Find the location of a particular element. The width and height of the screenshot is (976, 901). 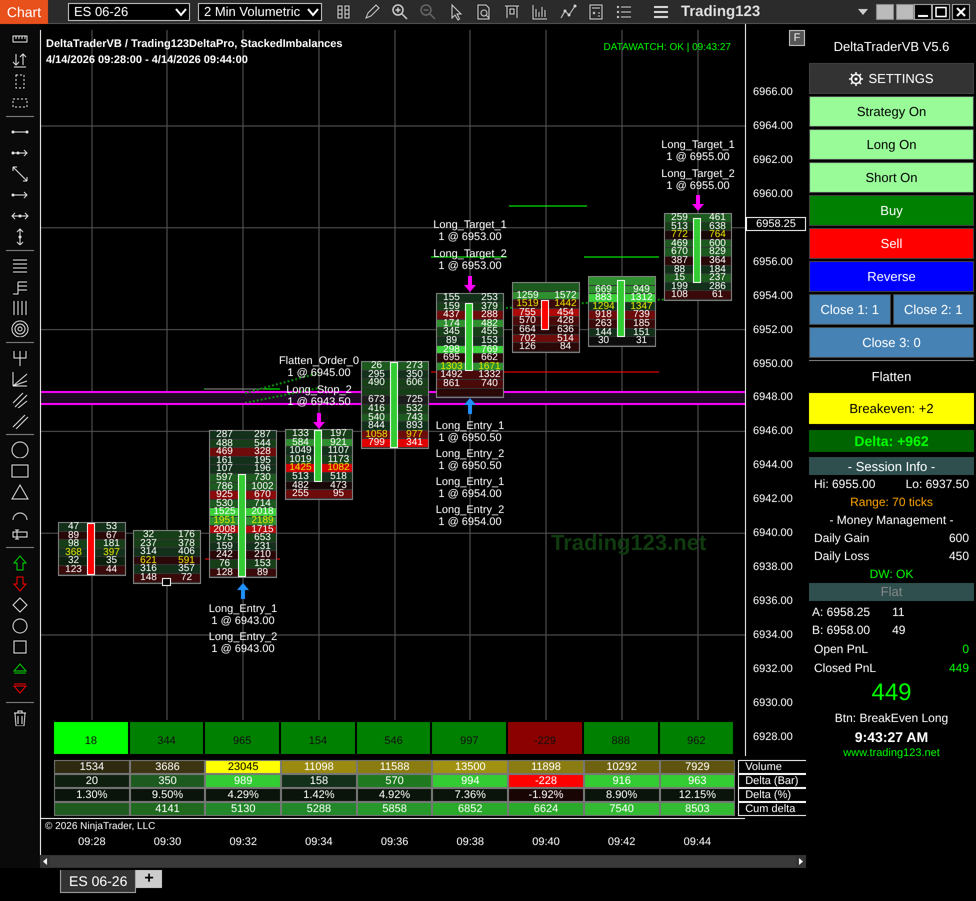

caret-down-icon is located at coordinates (863, 11).